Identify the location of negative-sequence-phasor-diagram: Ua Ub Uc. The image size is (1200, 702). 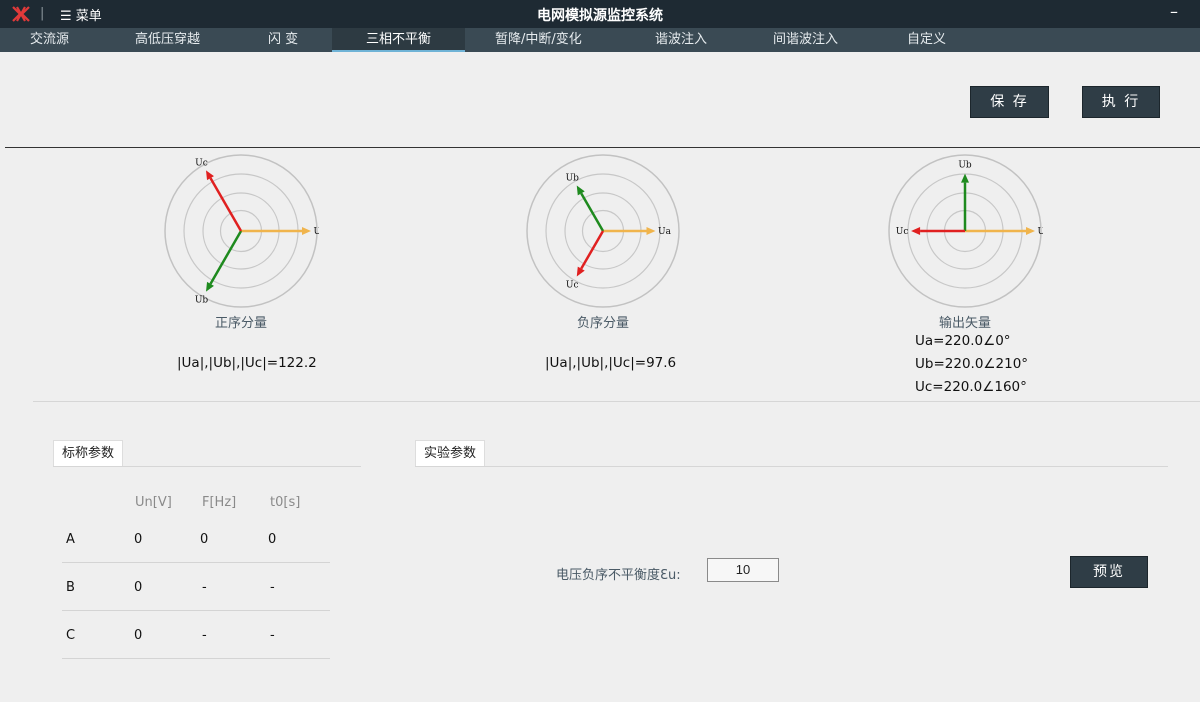
(603, 231).